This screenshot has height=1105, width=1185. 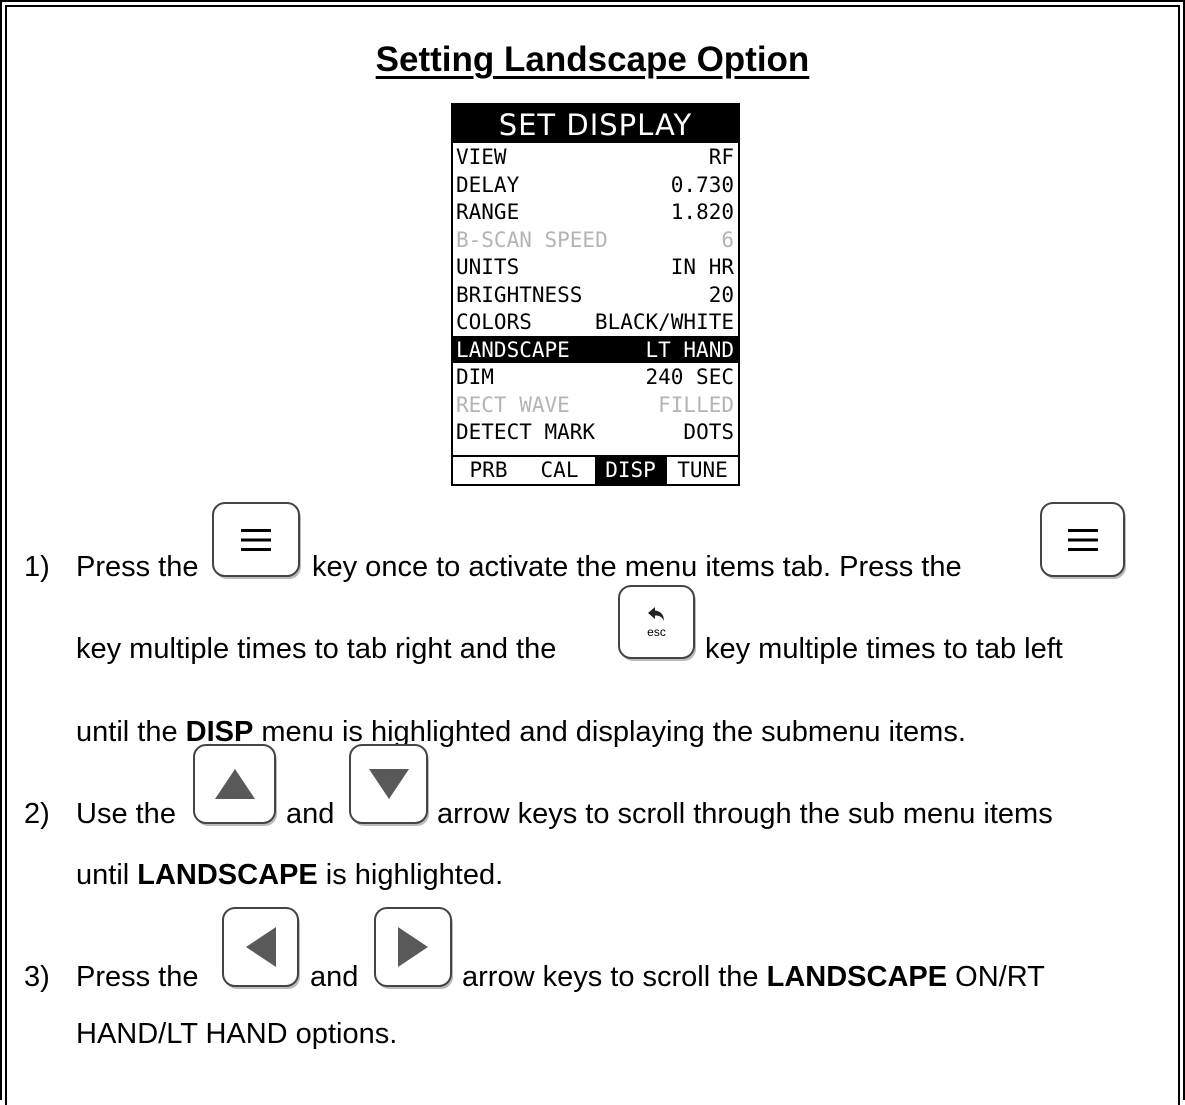 I want to click on menu-key-icon, so click(x=256, y=539).